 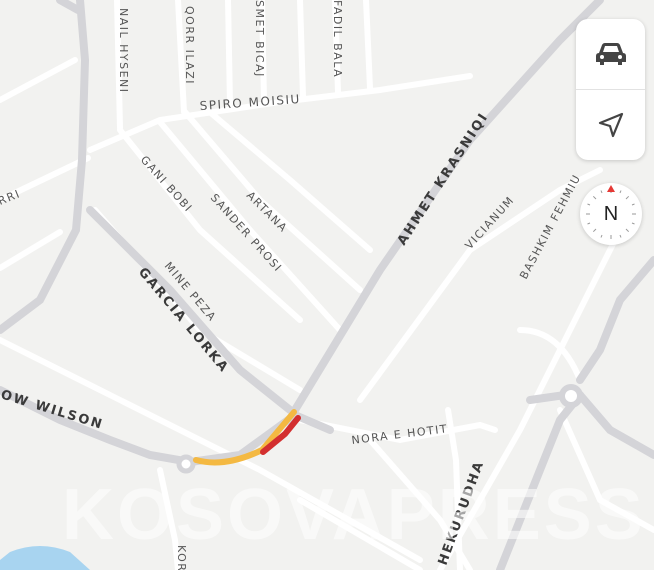 I want to click on car-icon, so click(x=610, y=54).